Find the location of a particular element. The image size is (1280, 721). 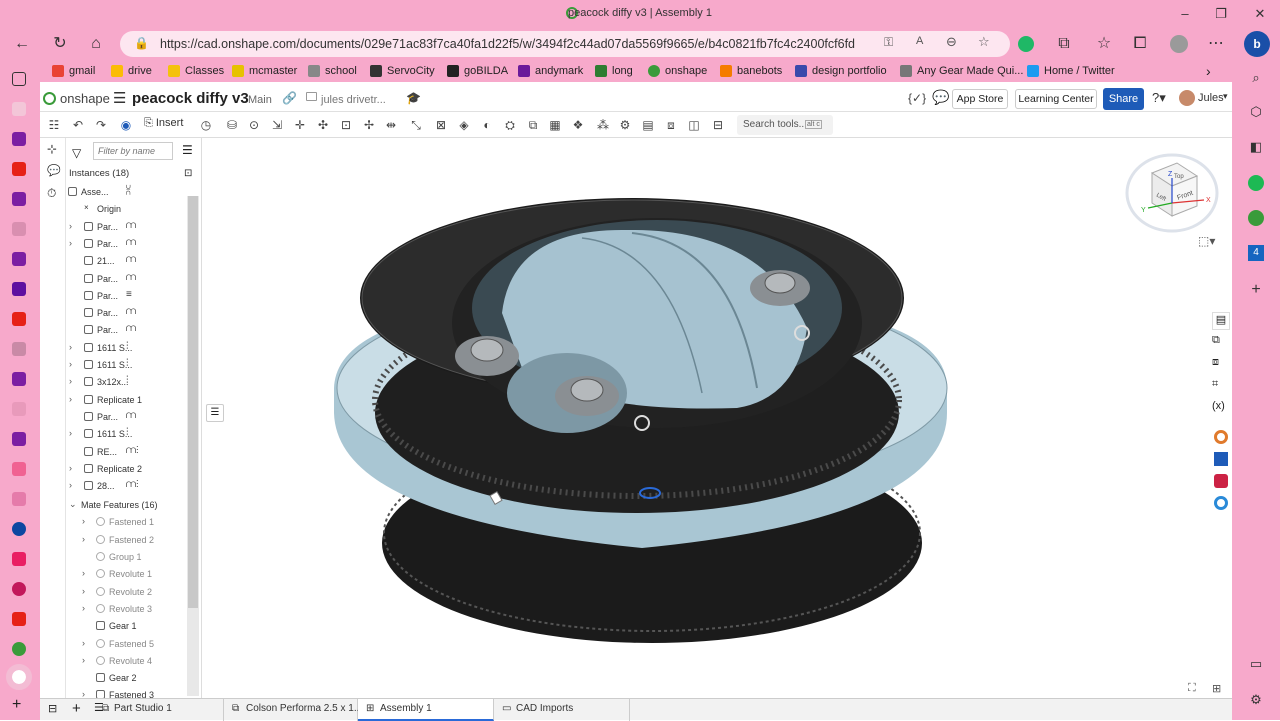

list-view-icon: ☰ is located at coordinates (187, 150).